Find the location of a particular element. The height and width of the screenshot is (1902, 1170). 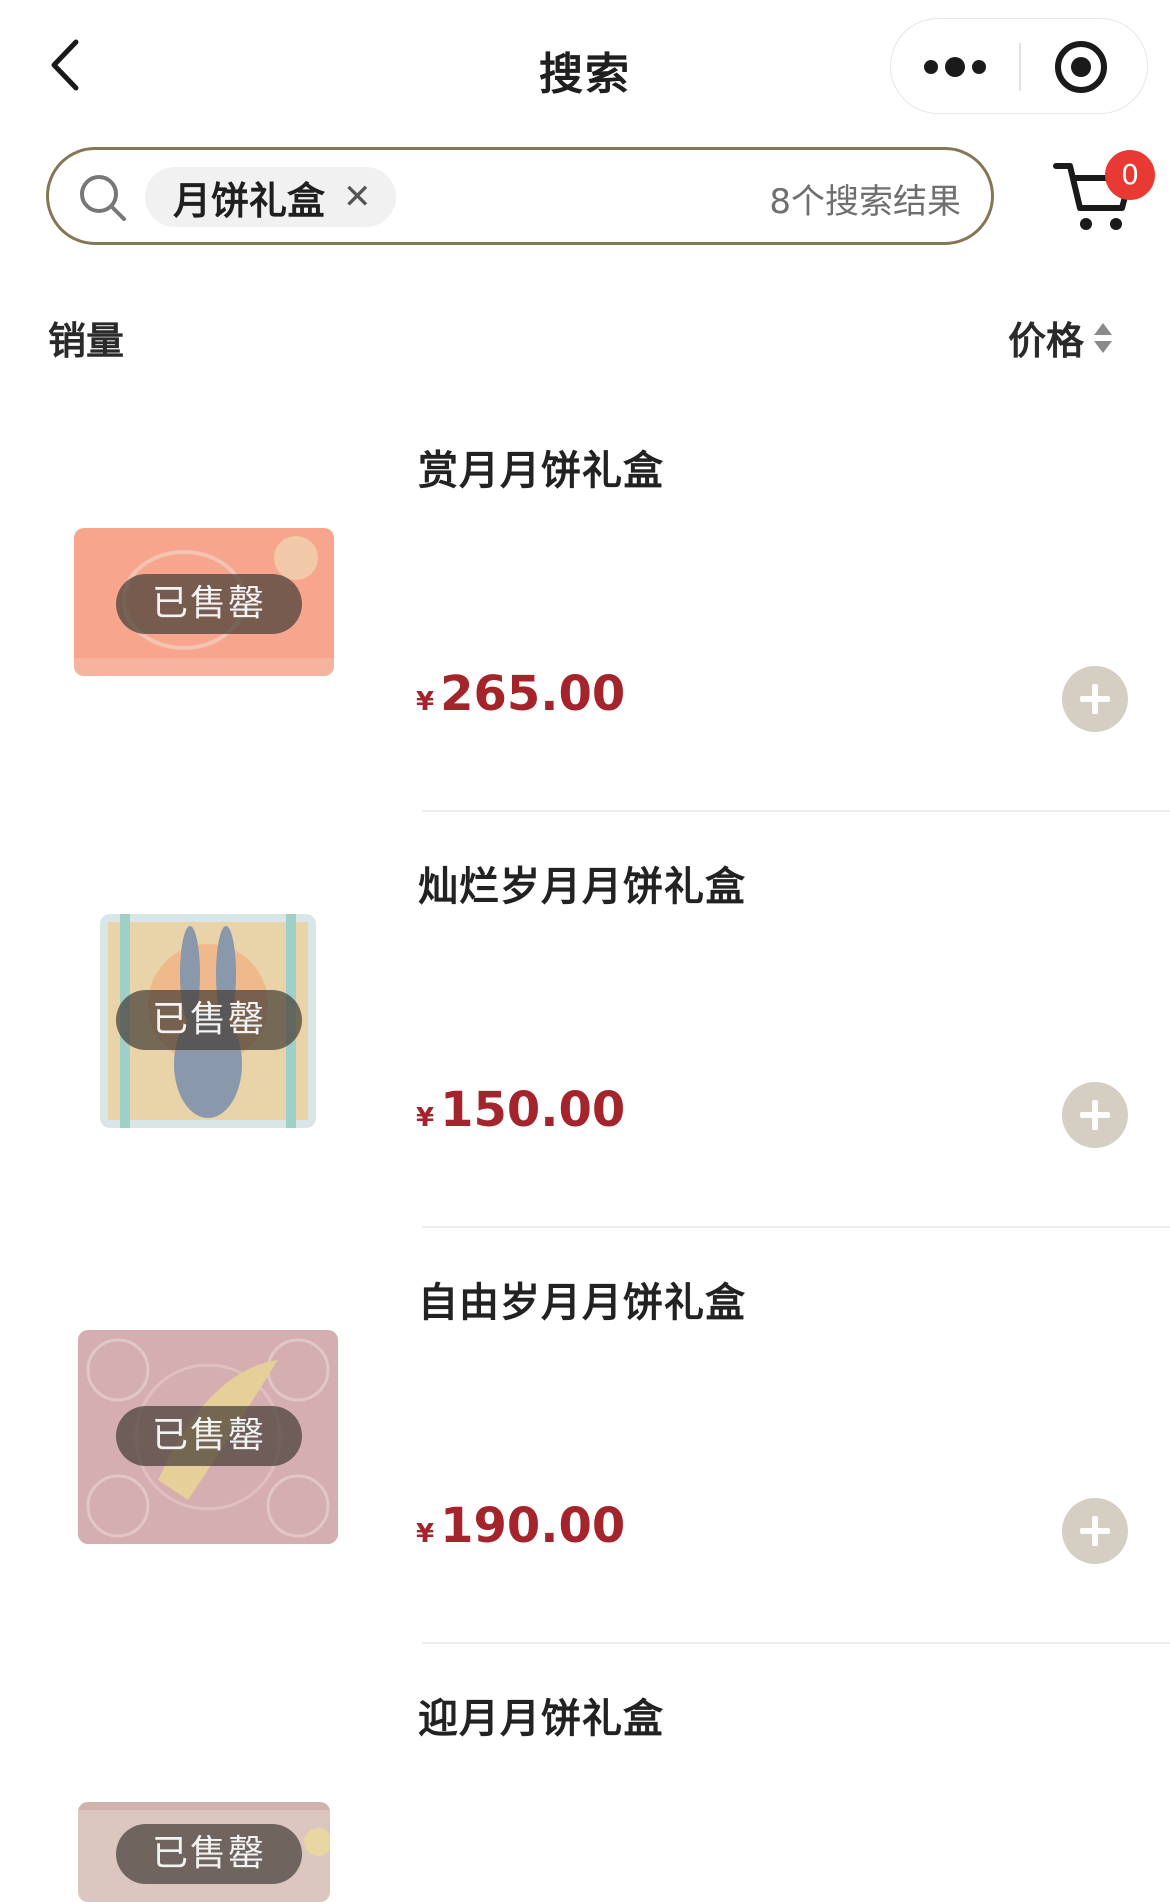

clear-query-icon: ✕ is located at coordinates (357, 197).